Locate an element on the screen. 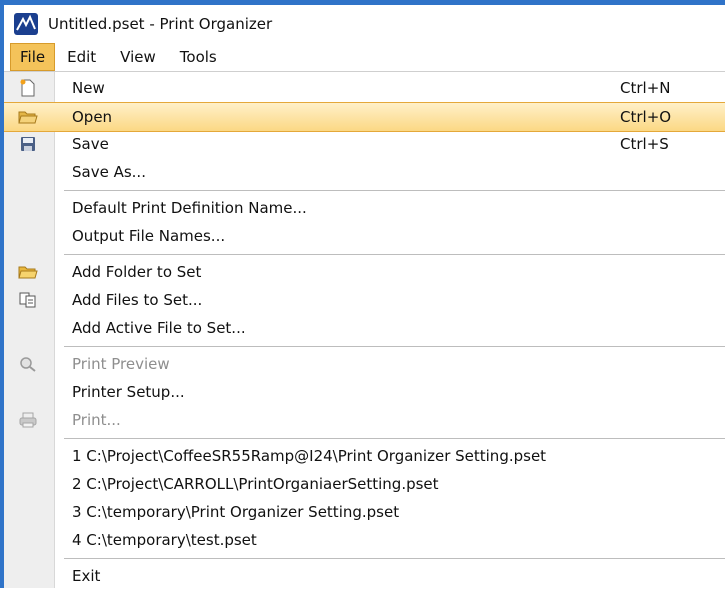 The image size is (725, 590). menu-item-label: New is located at coordinates (88, 88).